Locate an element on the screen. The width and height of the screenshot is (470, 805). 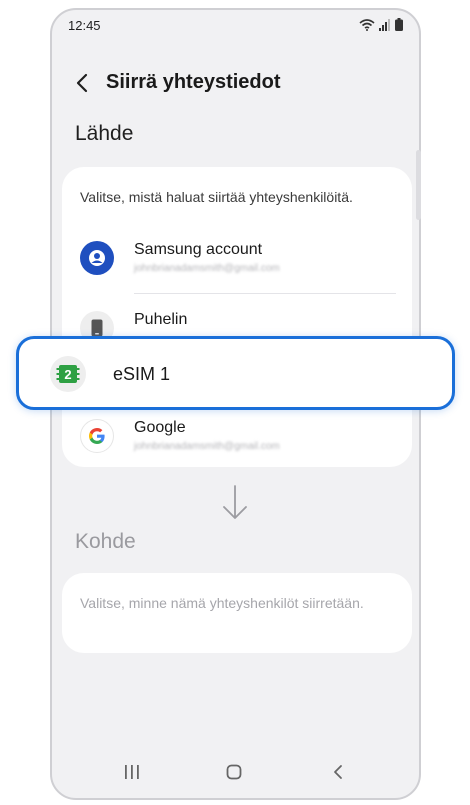
recents-button is located at coordinates (132, 772).